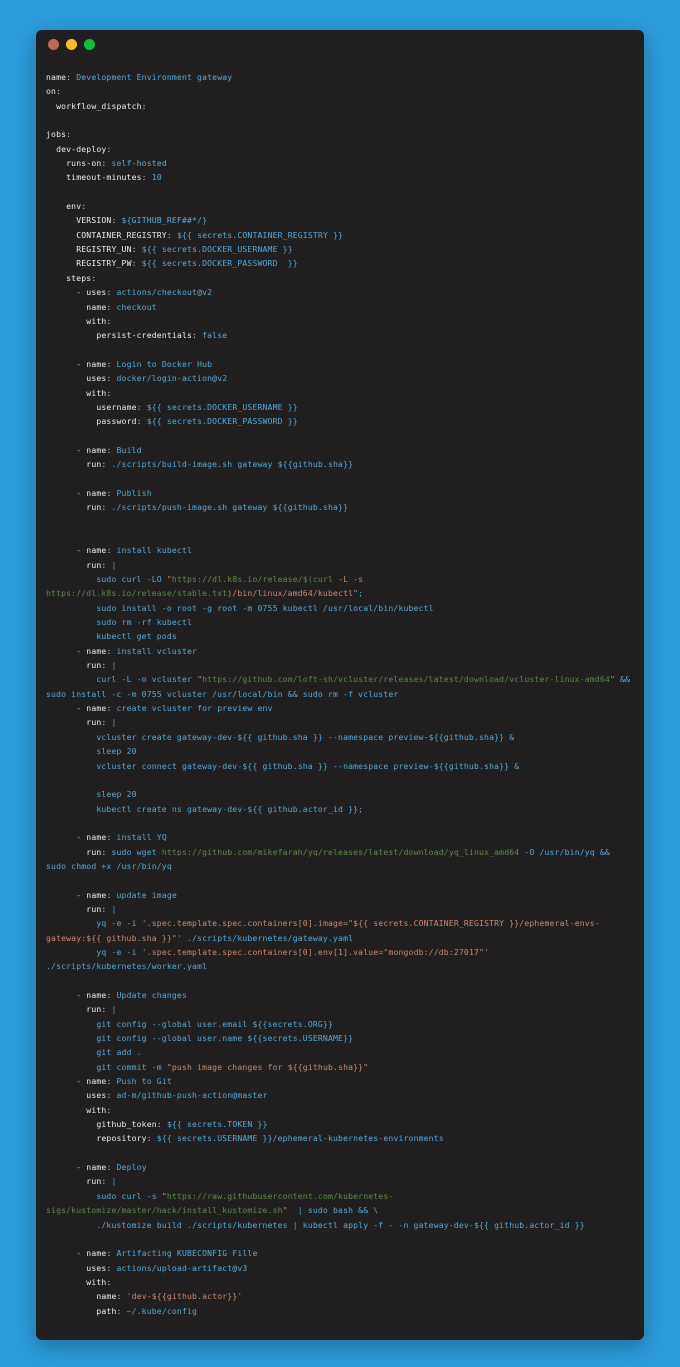  What do you see at coordinates (81, 277) in the screenshot?
I see `code-line: steps:` at bounding box center [81, 277].